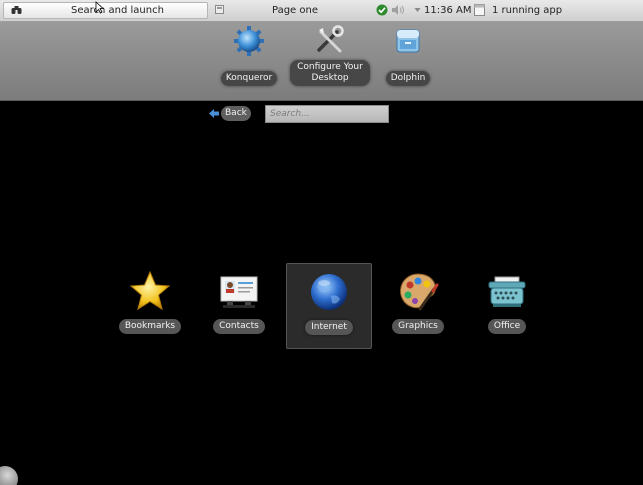  I want to click on volume-icon, so click(398, 10).